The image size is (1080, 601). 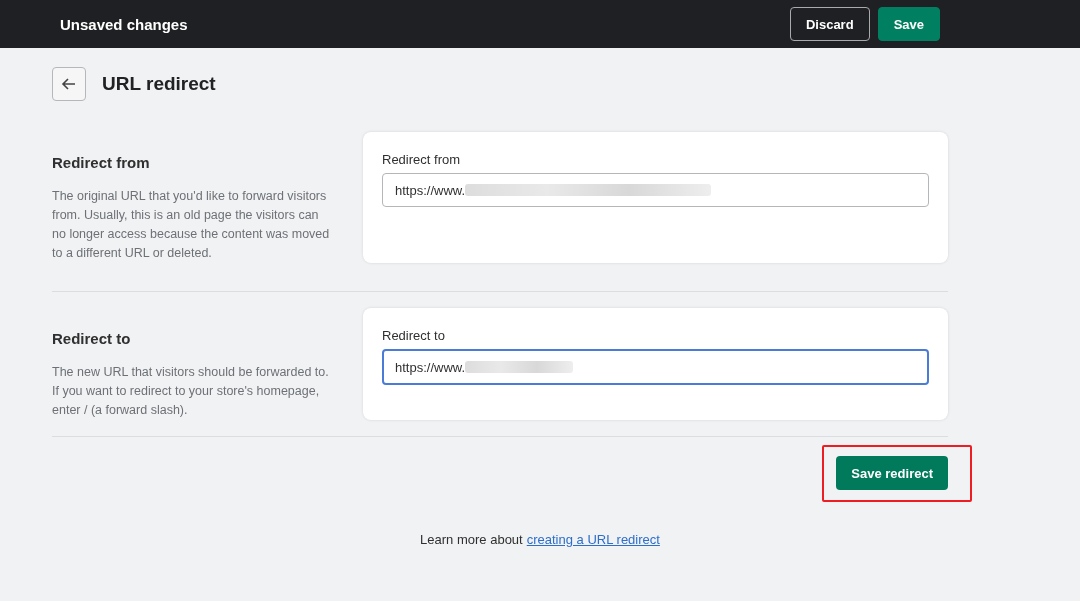 What do you see at coordinates (908, 24) in the screenshot?
I see `save-button: Save` at bounding box center [908, 24].